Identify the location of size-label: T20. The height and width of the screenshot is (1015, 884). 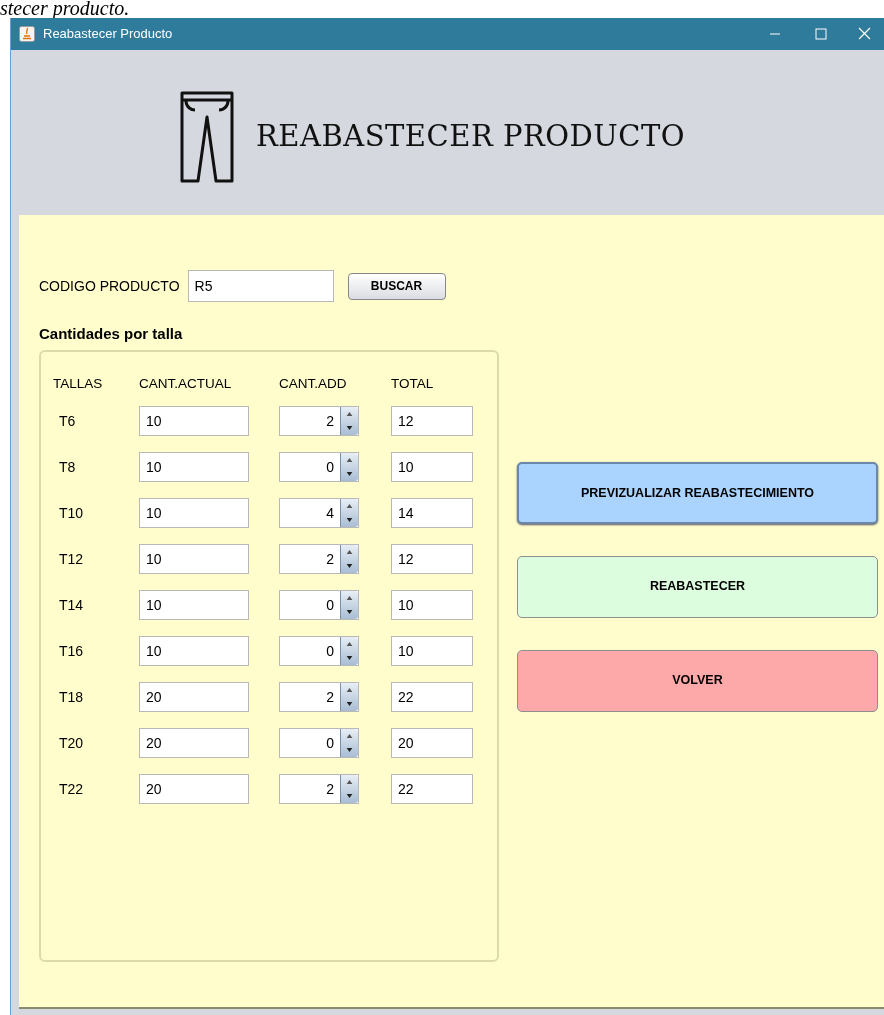
(71, 743).